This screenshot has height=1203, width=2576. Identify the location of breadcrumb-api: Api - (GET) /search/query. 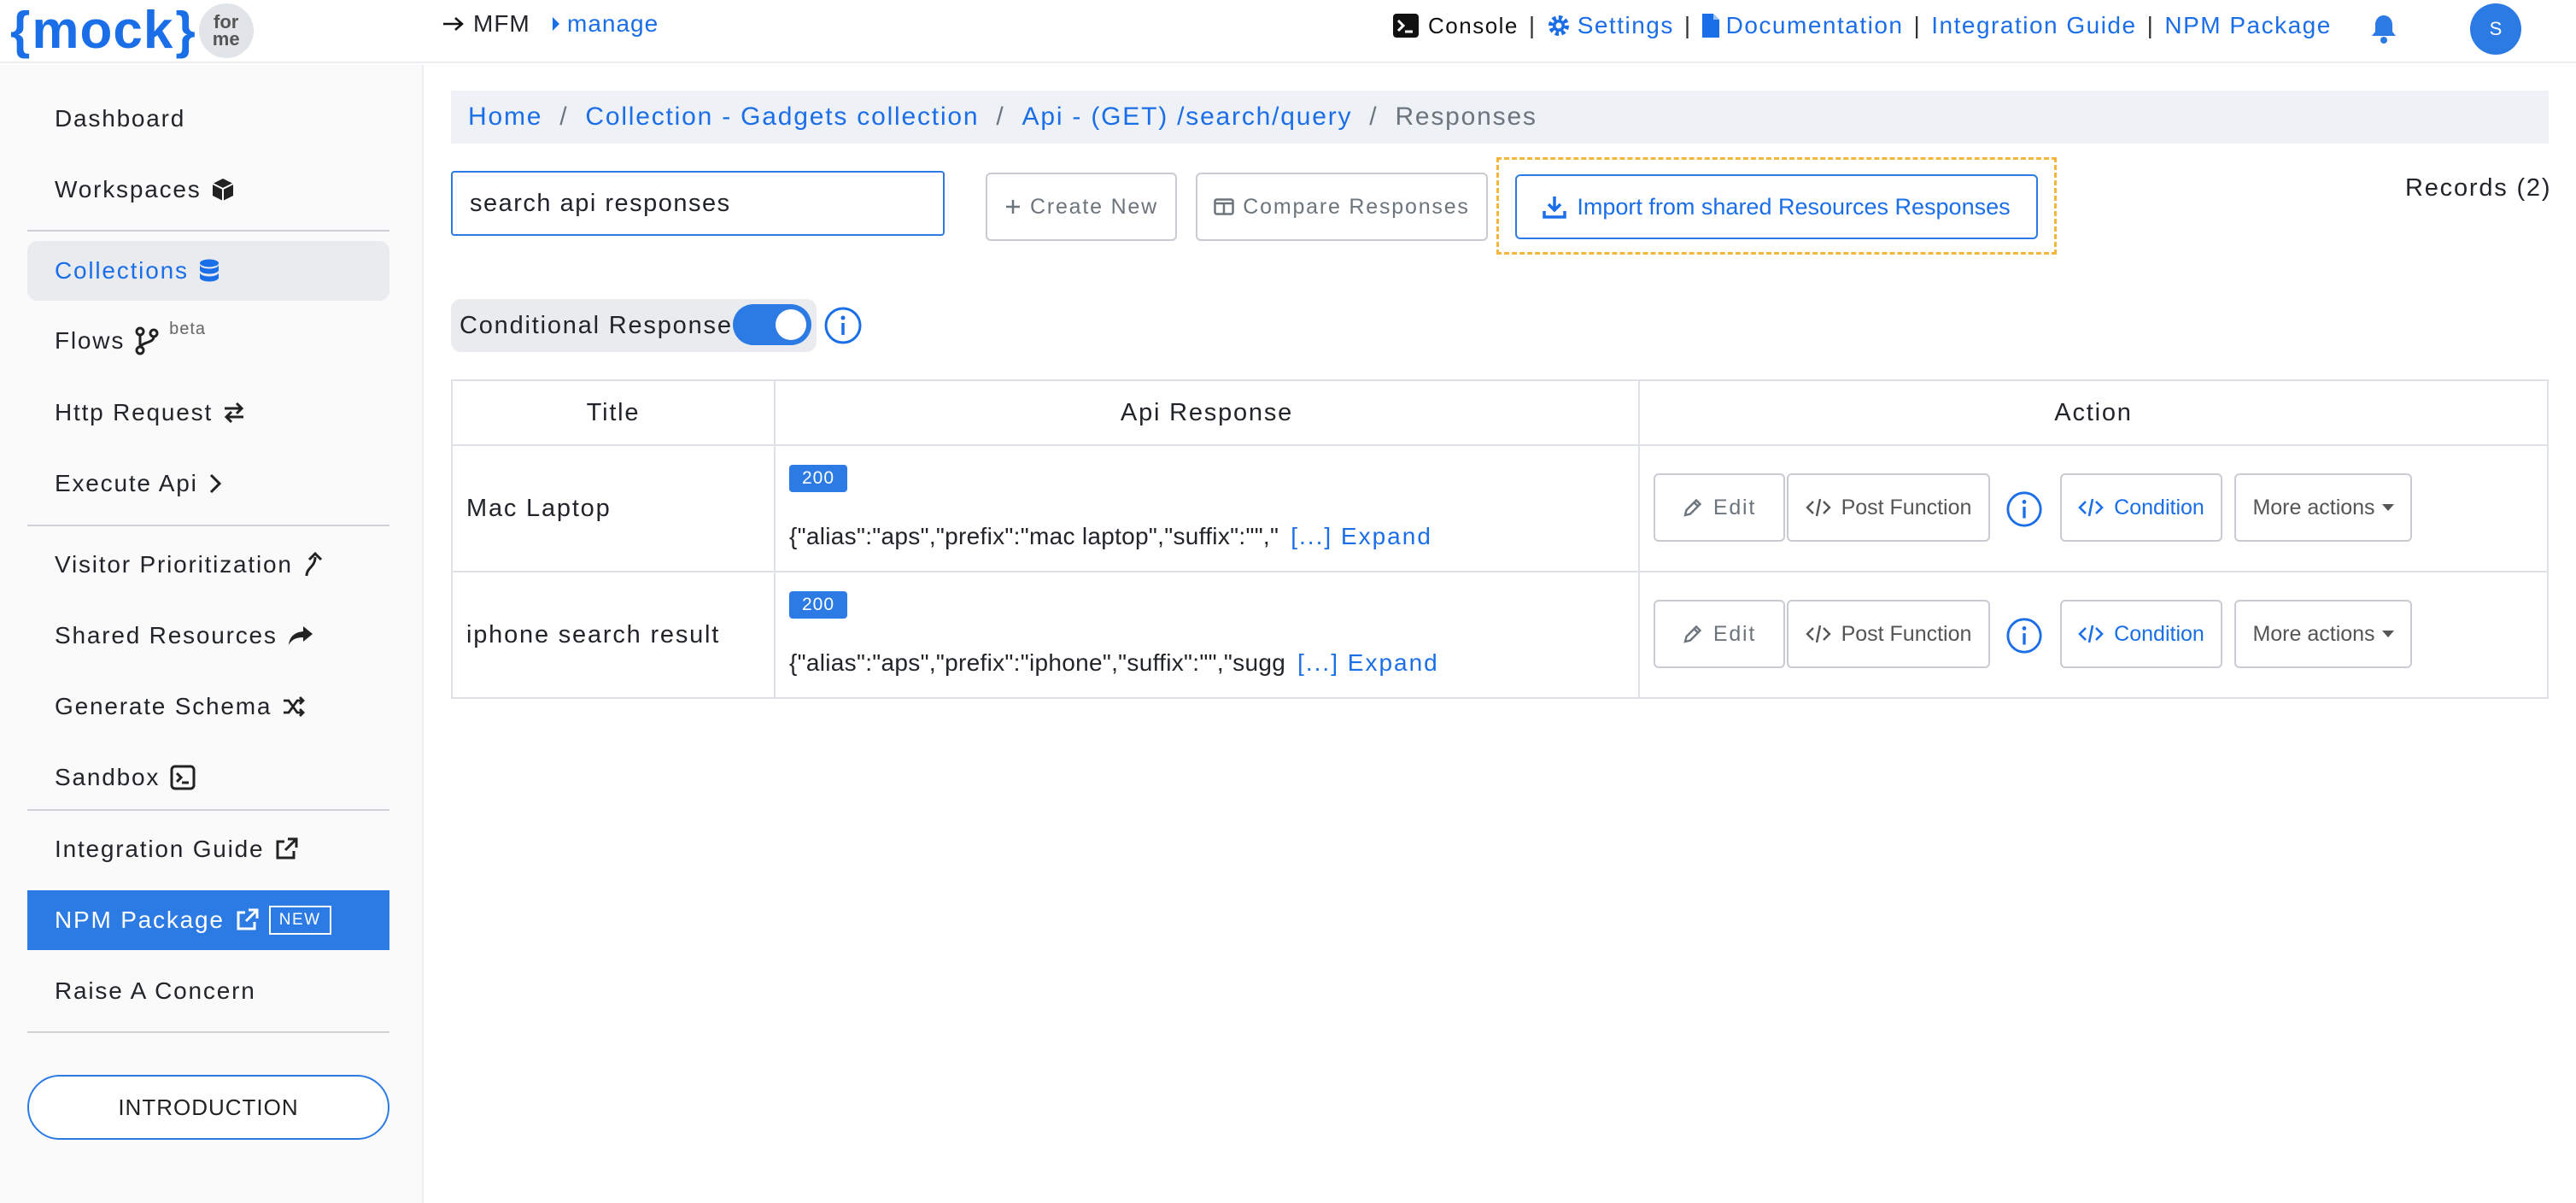
(1187, 117).